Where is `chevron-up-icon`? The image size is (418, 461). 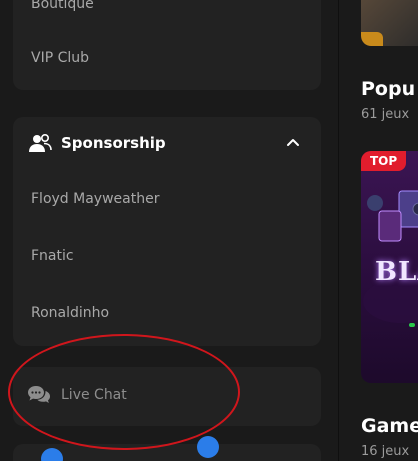 chevron-up-icon is located at coordinates (293, 143).